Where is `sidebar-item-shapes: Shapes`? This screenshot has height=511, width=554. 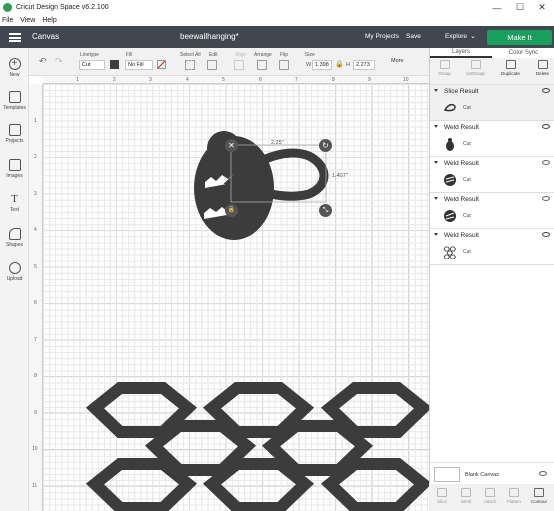
sidebar-item-shapes: Shapes is located at coordinates (14, 238).